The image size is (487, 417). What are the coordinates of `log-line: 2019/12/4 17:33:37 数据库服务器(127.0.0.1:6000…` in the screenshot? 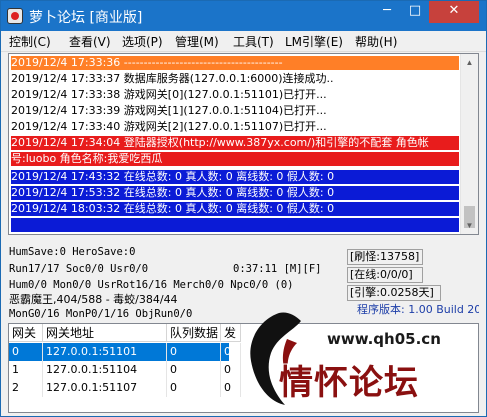 It's located at (172, 78).